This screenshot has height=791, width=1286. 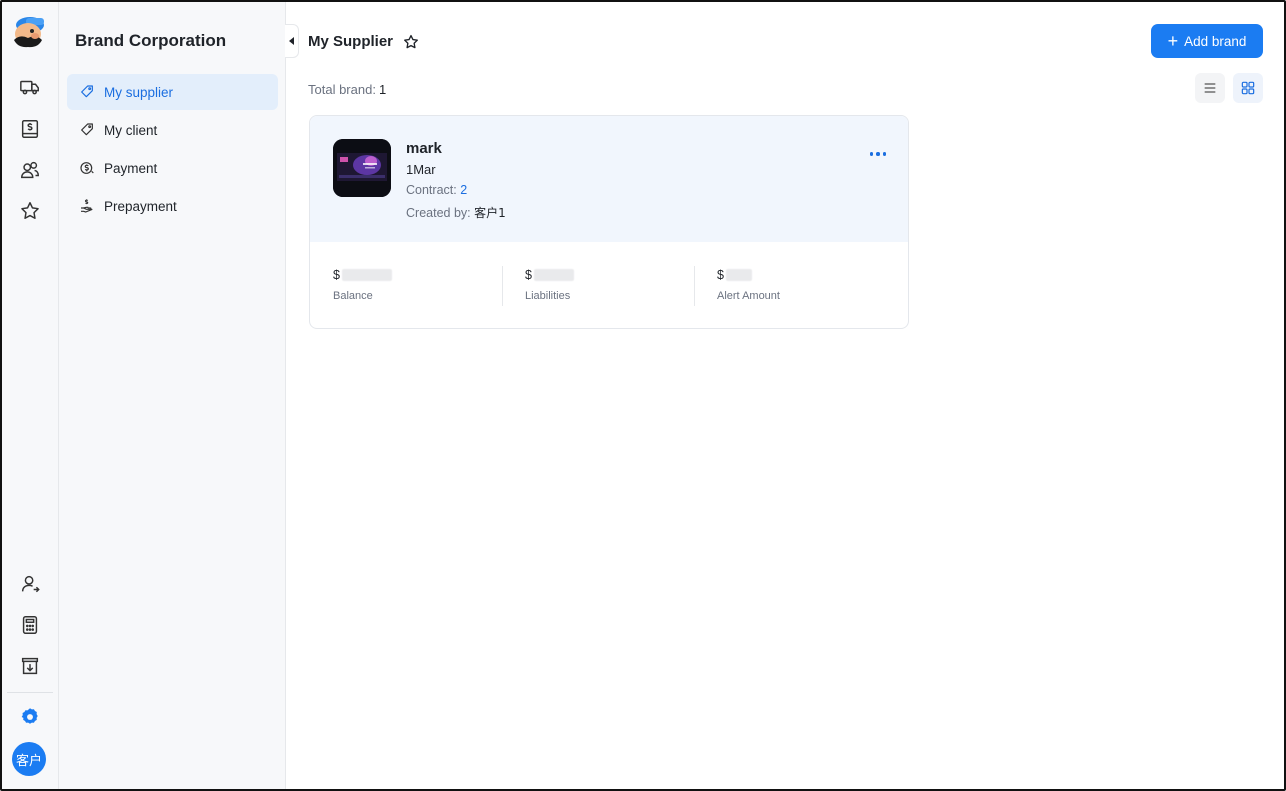 I want to click on contract-count-link: 2, so click(x=463, y=190).